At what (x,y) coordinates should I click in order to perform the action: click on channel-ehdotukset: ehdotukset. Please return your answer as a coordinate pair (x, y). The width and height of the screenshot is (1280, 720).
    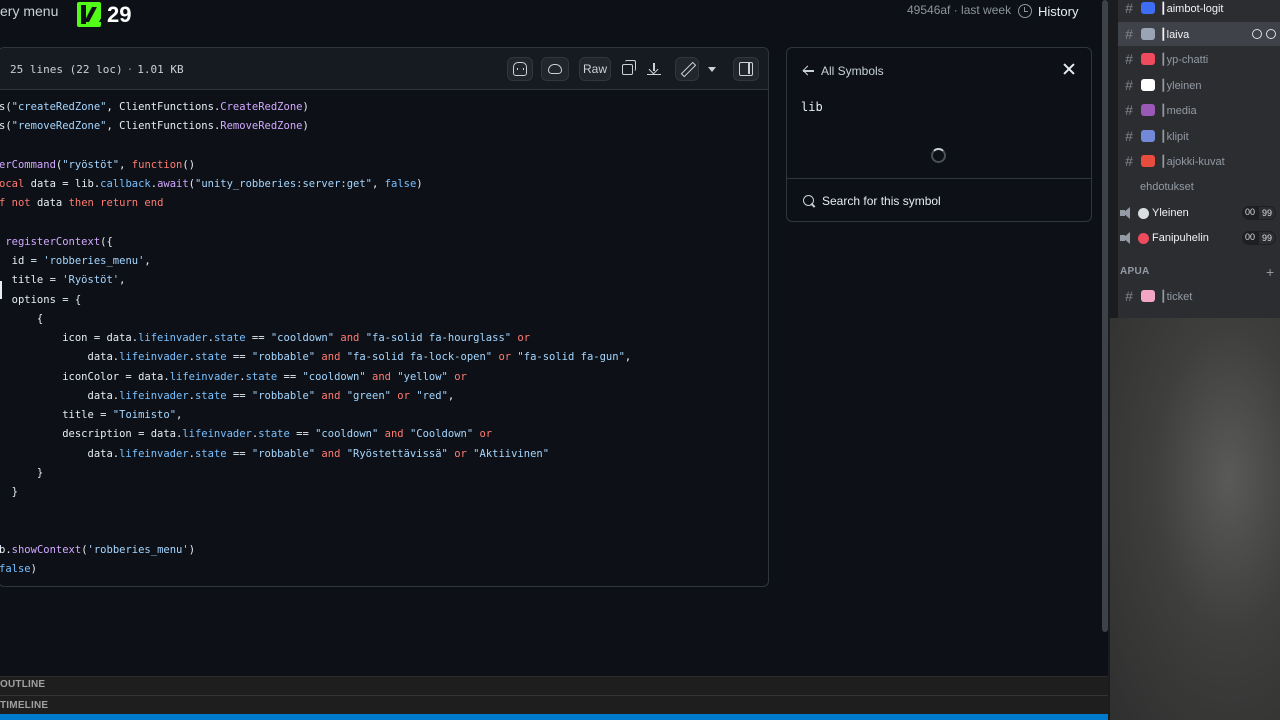
    Looking at the image, I should click on (1199, 187).